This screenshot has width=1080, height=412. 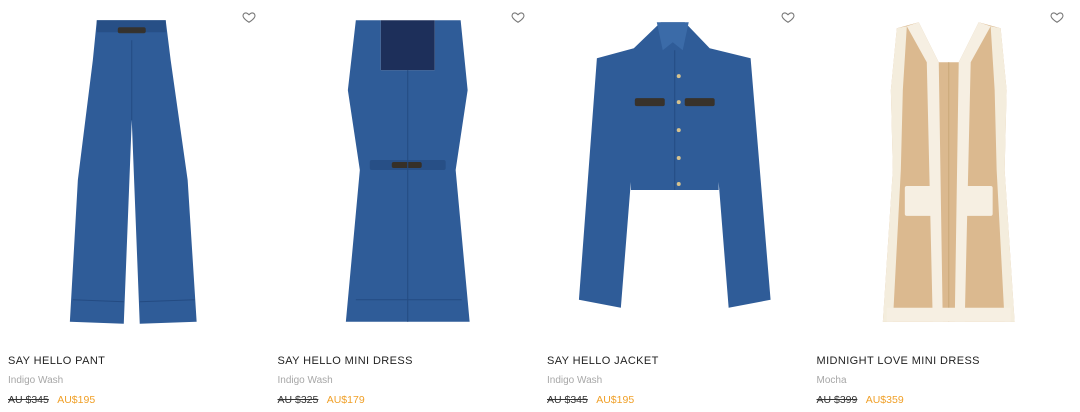 What do you see at coordinates (321, 400) in the screenshot?
I see `product-price: AU $325 AU$179` at bounding box center [321, 400].